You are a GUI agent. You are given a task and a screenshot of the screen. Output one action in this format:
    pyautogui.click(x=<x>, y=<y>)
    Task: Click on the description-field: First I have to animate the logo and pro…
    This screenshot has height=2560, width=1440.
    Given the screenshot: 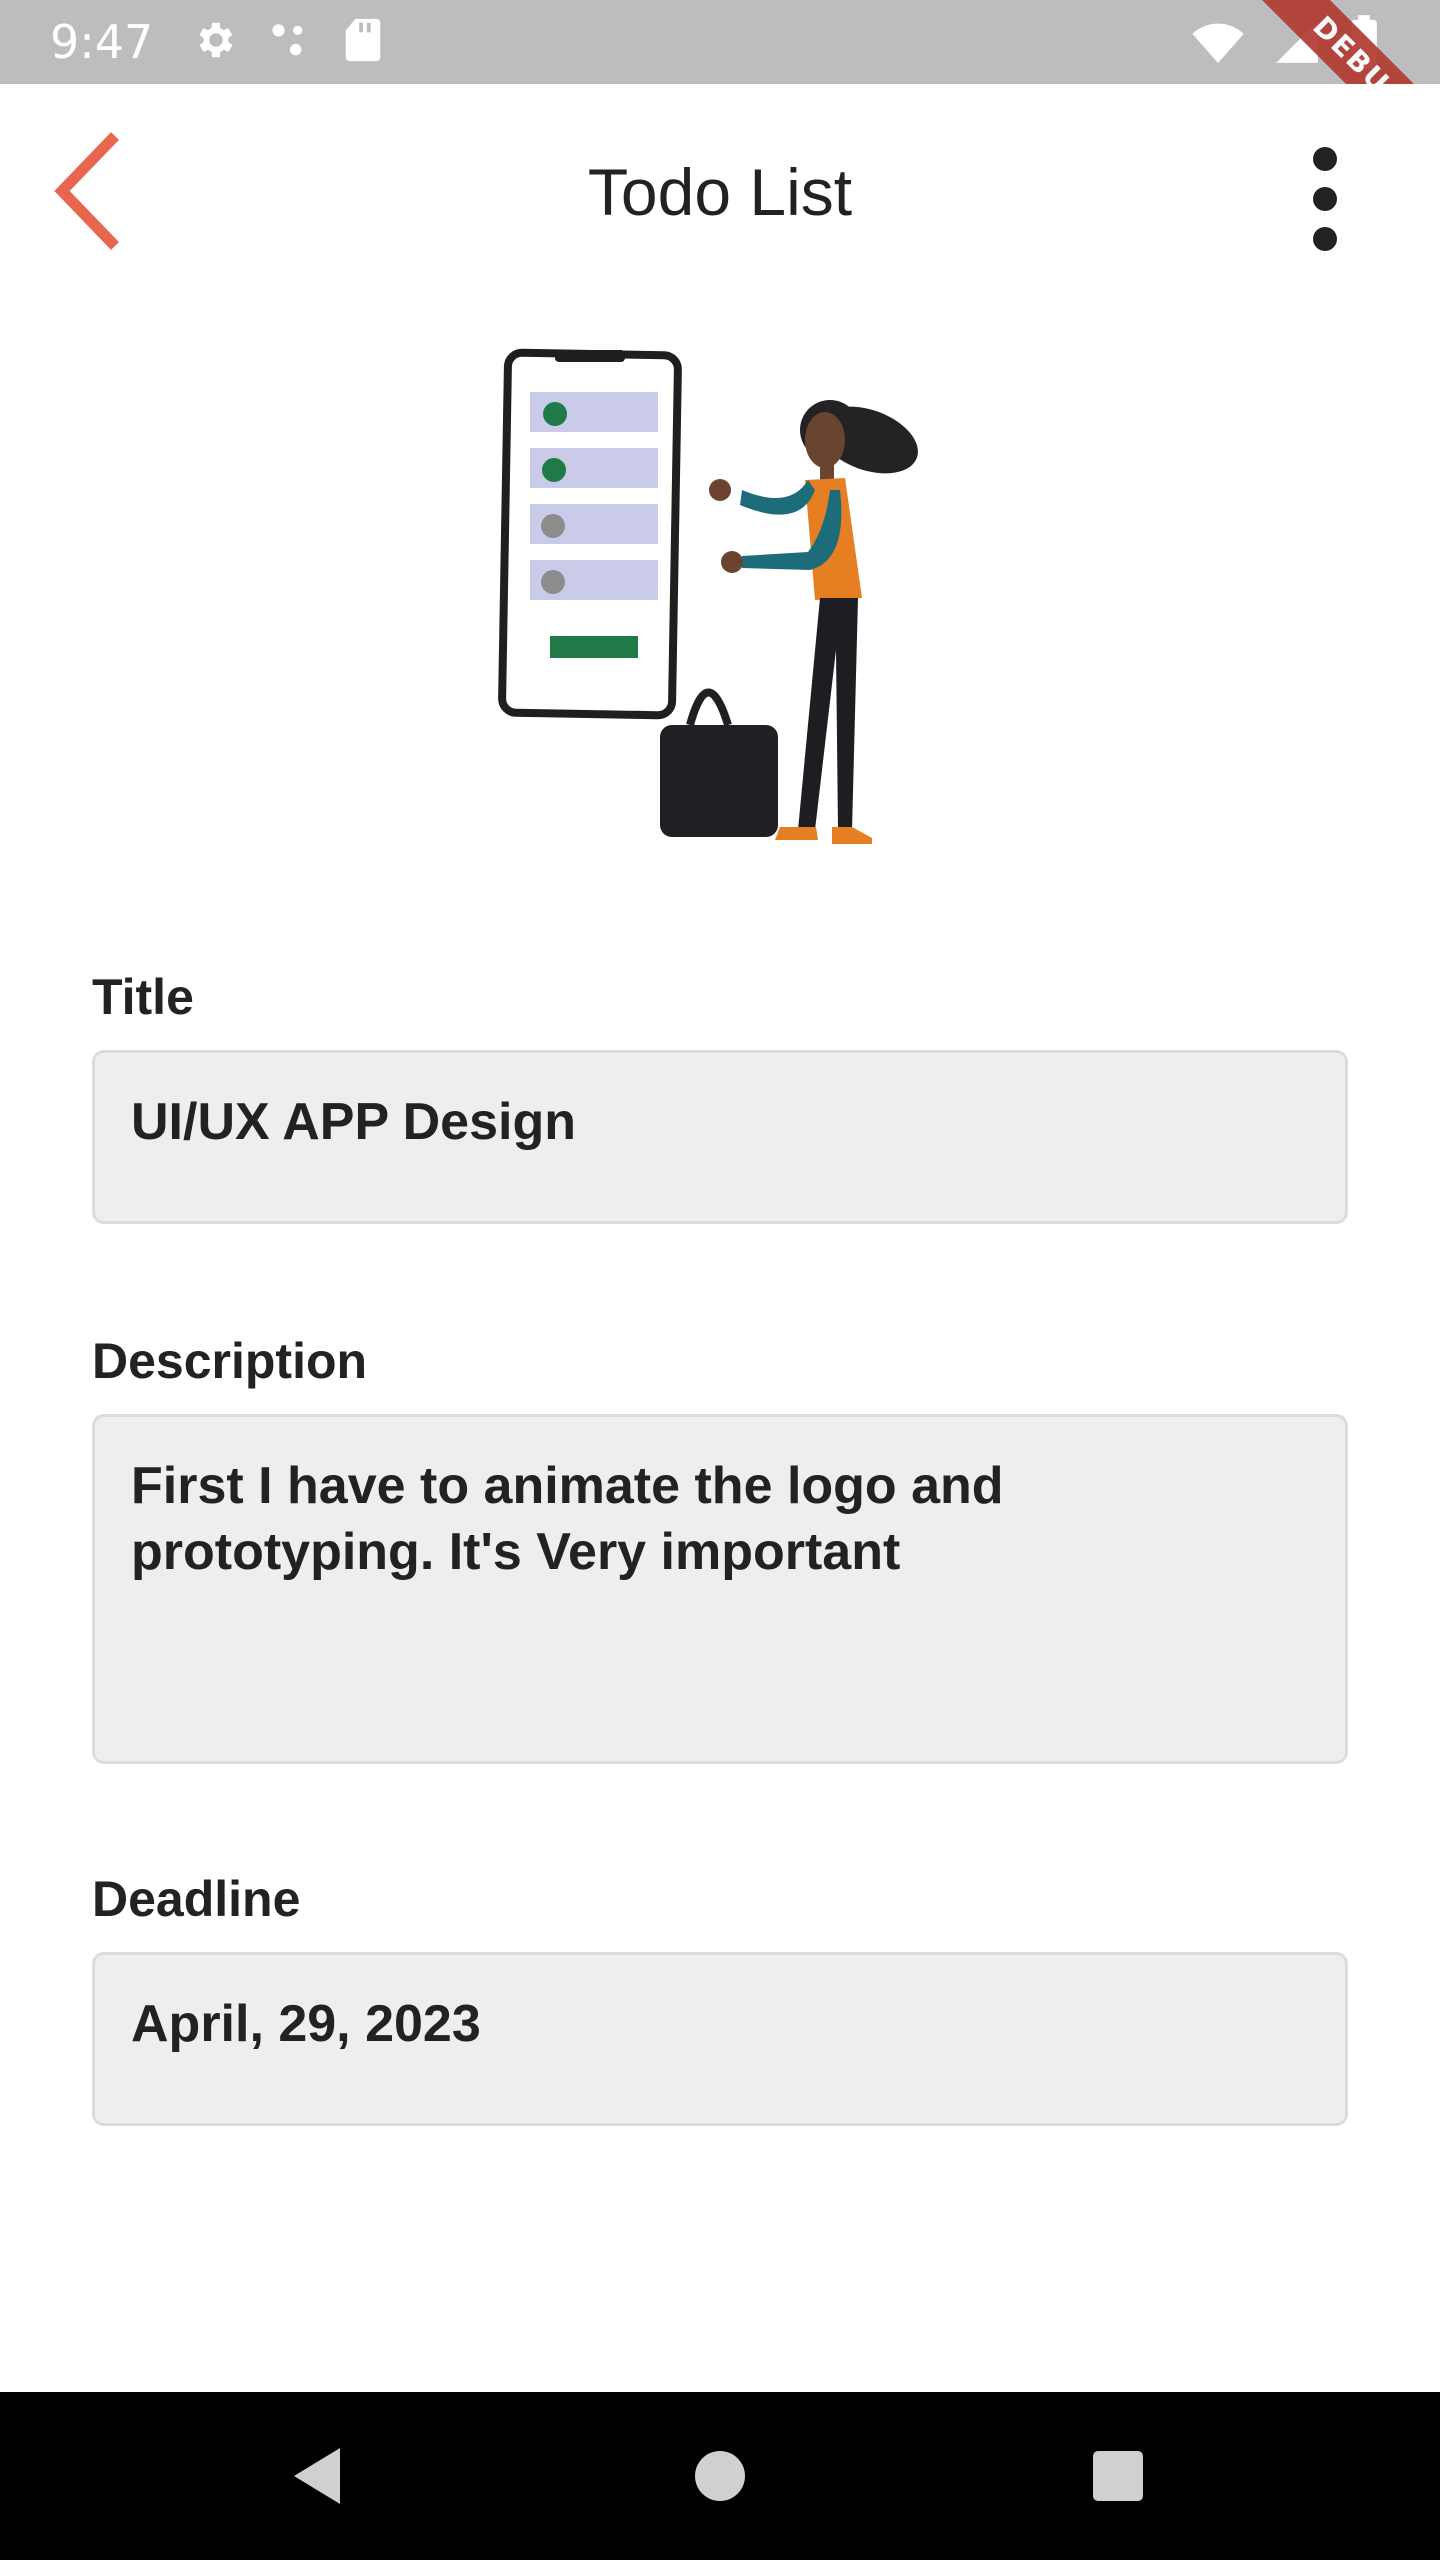 What is the action you would take?
    pyautogui.click(x=720, y=1589)
    